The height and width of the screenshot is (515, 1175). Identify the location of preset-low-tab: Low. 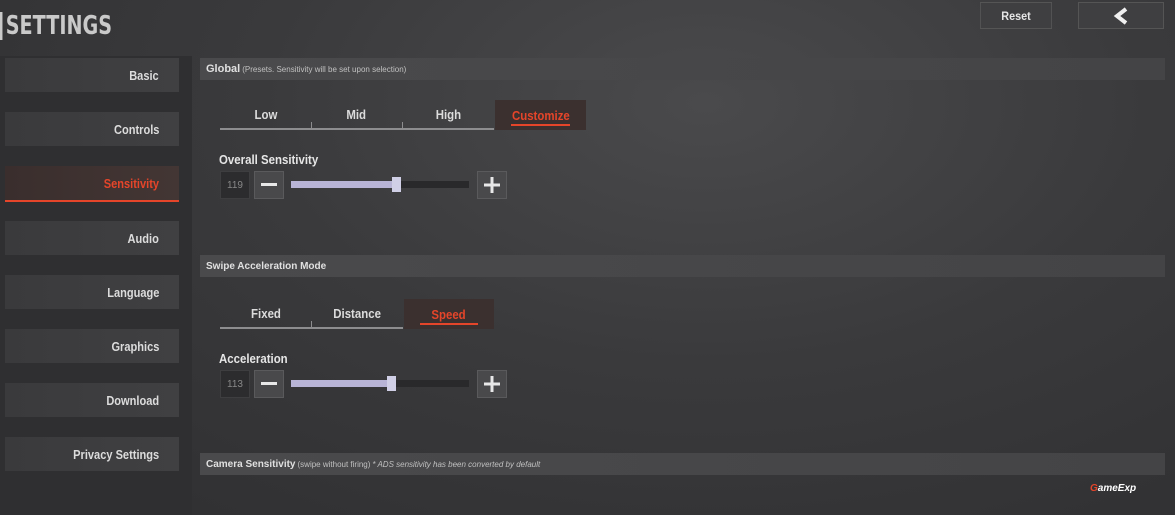
(265, 115).